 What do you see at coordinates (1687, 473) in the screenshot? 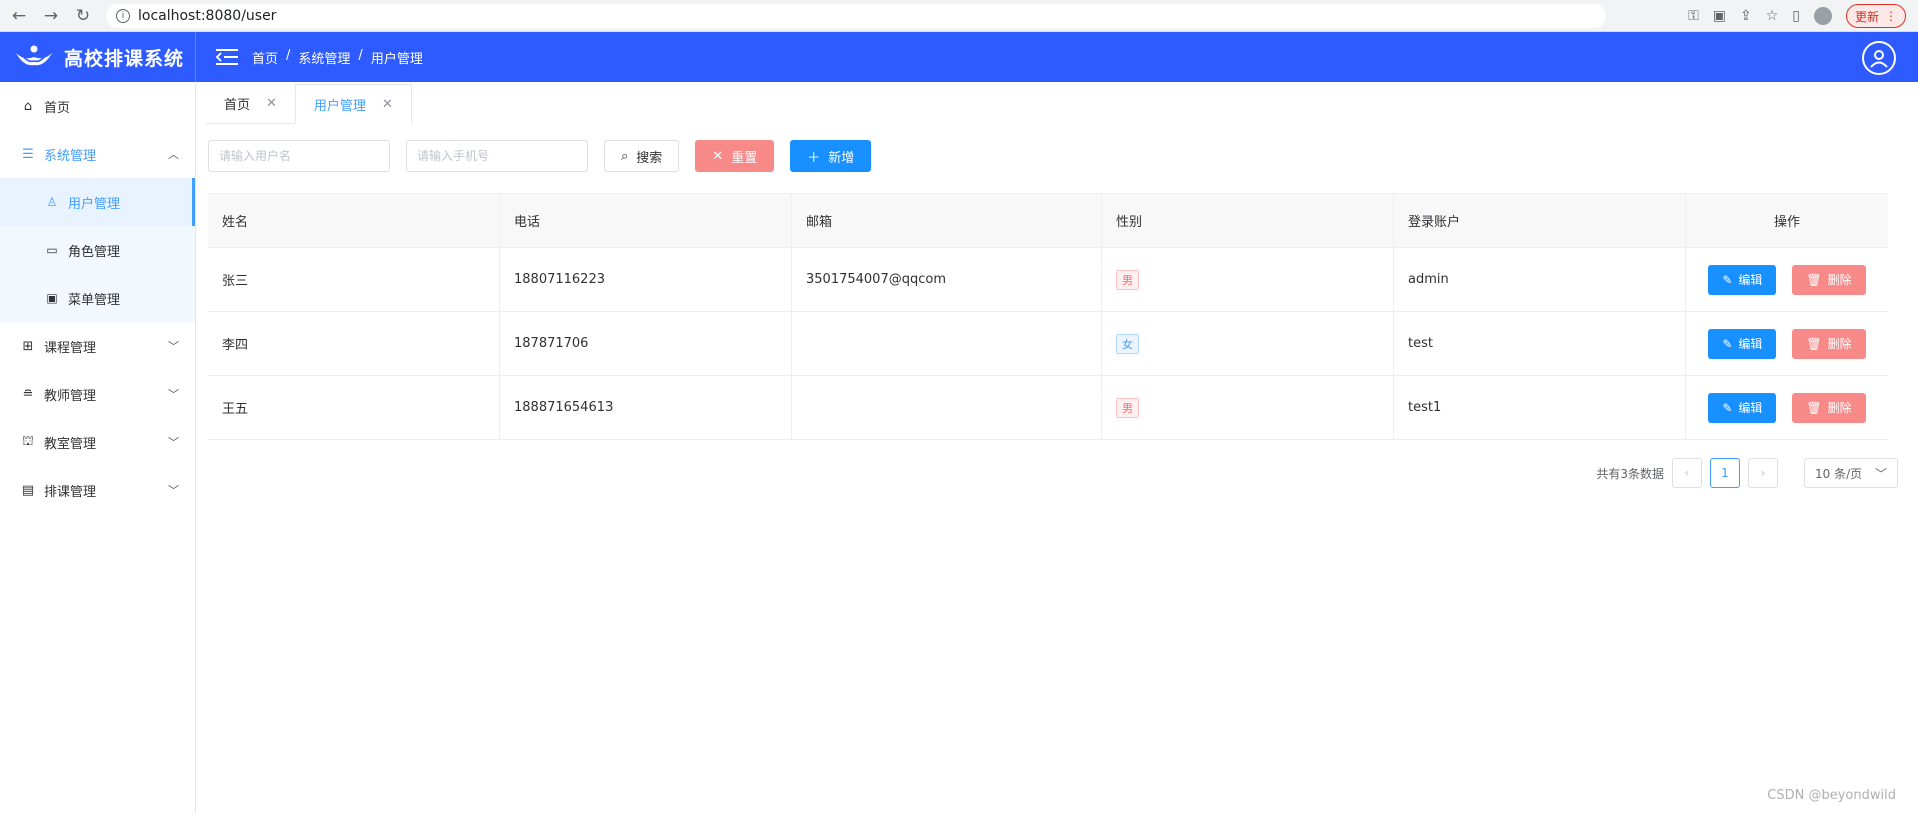
I see `prev-page-button: ‹` at bounding box center [1687, 473].